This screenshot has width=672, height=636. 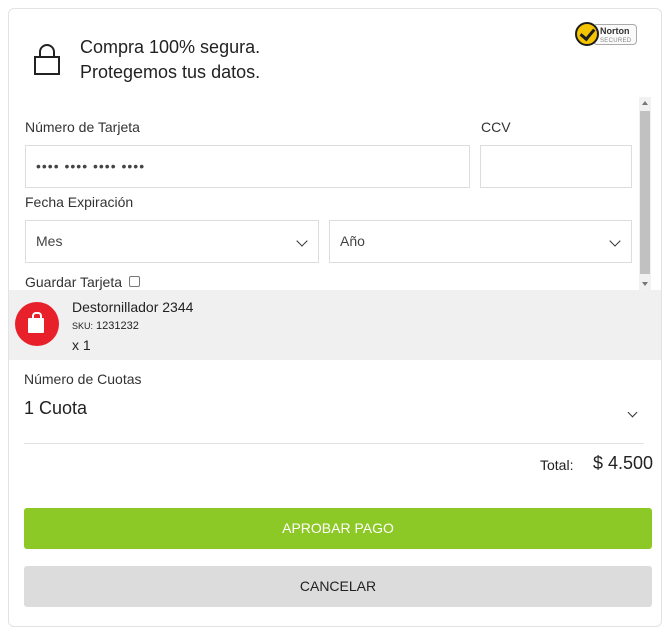 What do you see at coordinates (47, 59) in the screenshot?
I see `lock-icon` at bounding box center [47, 59].